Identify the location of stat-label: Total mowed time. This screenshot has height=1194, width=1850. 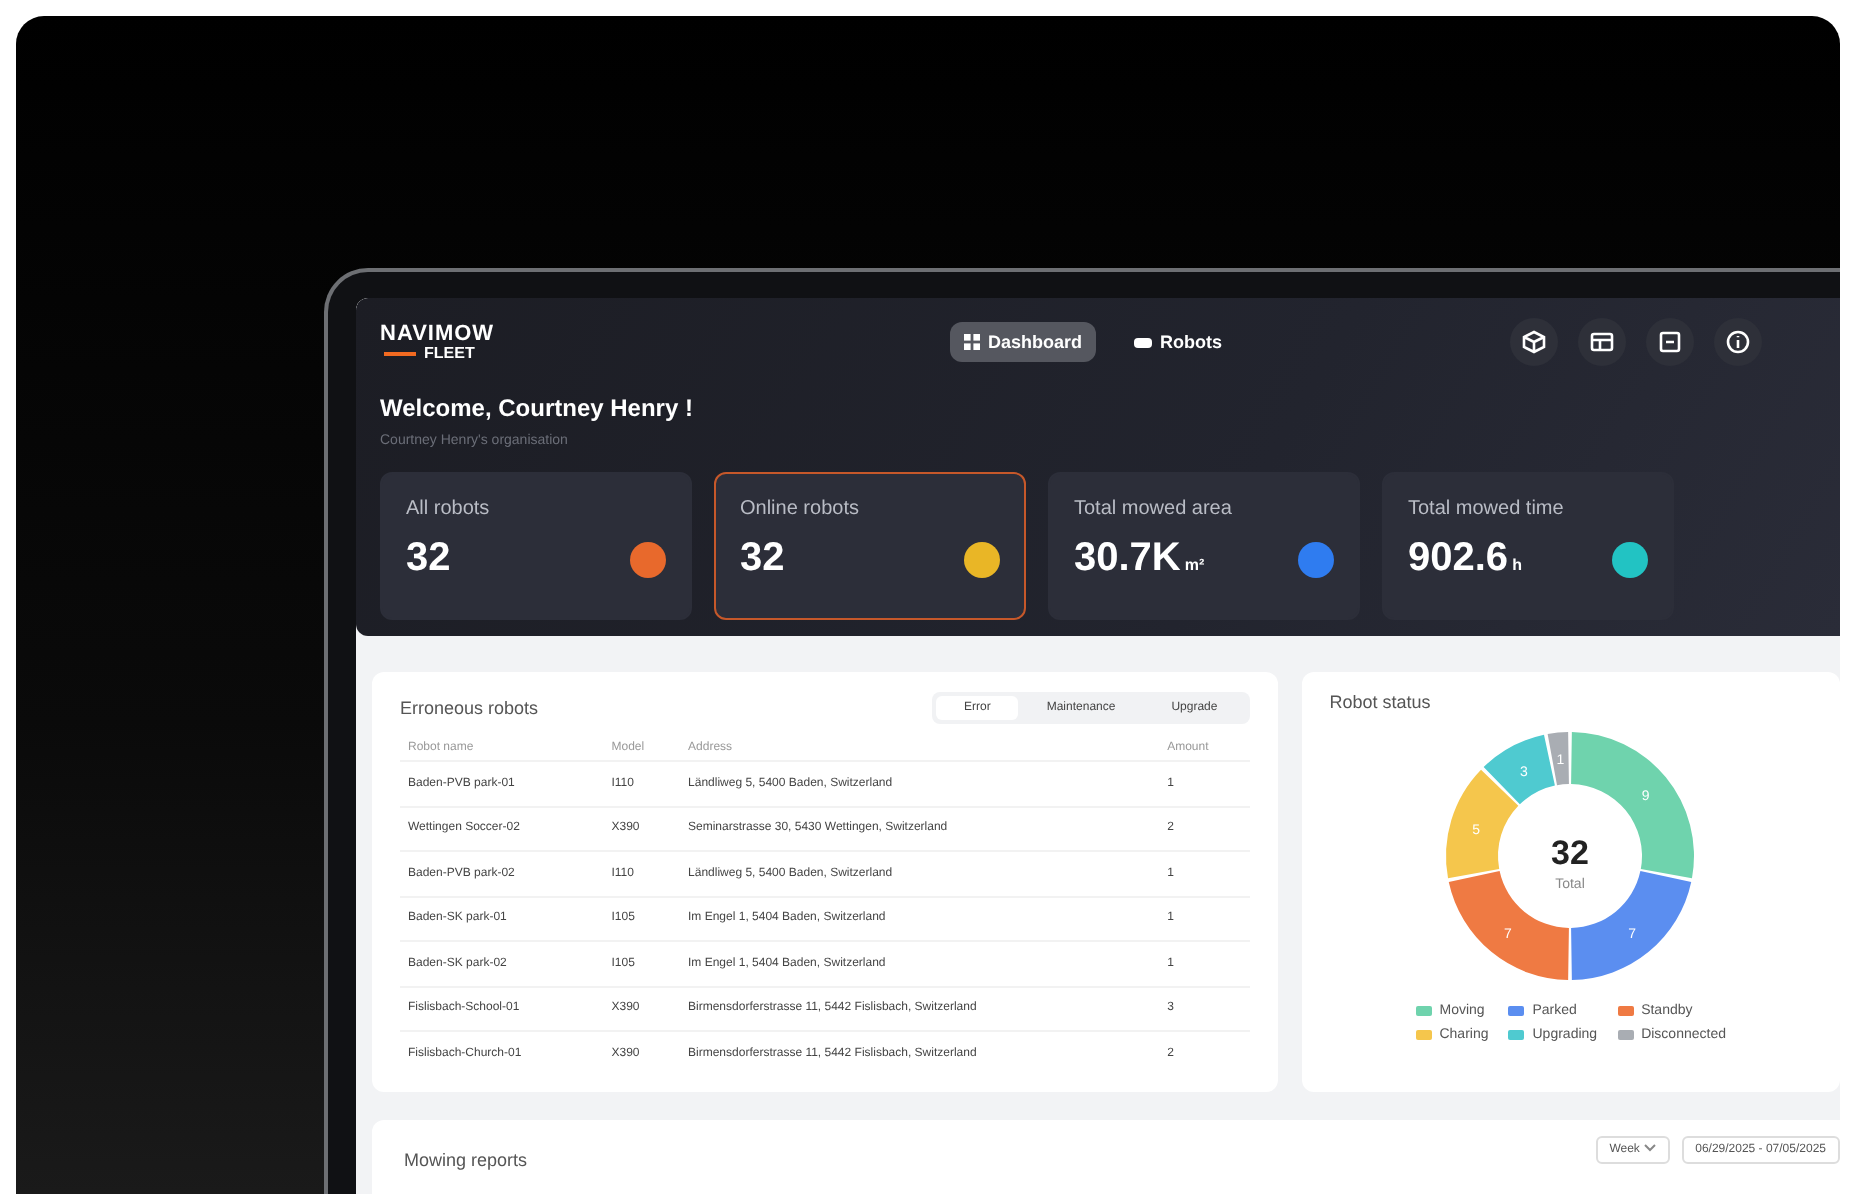
(1487, 509).